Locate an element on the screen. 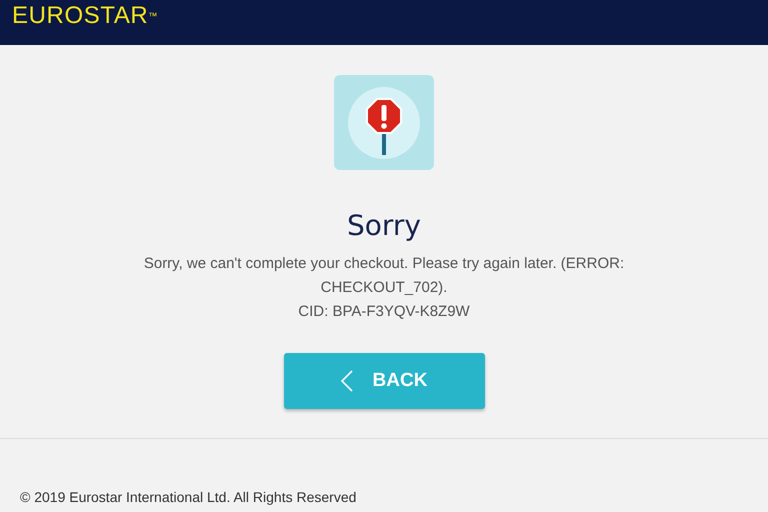 This screenshot has width=768, height=512. warning-sign-icon is located at coordinates (384, 122).